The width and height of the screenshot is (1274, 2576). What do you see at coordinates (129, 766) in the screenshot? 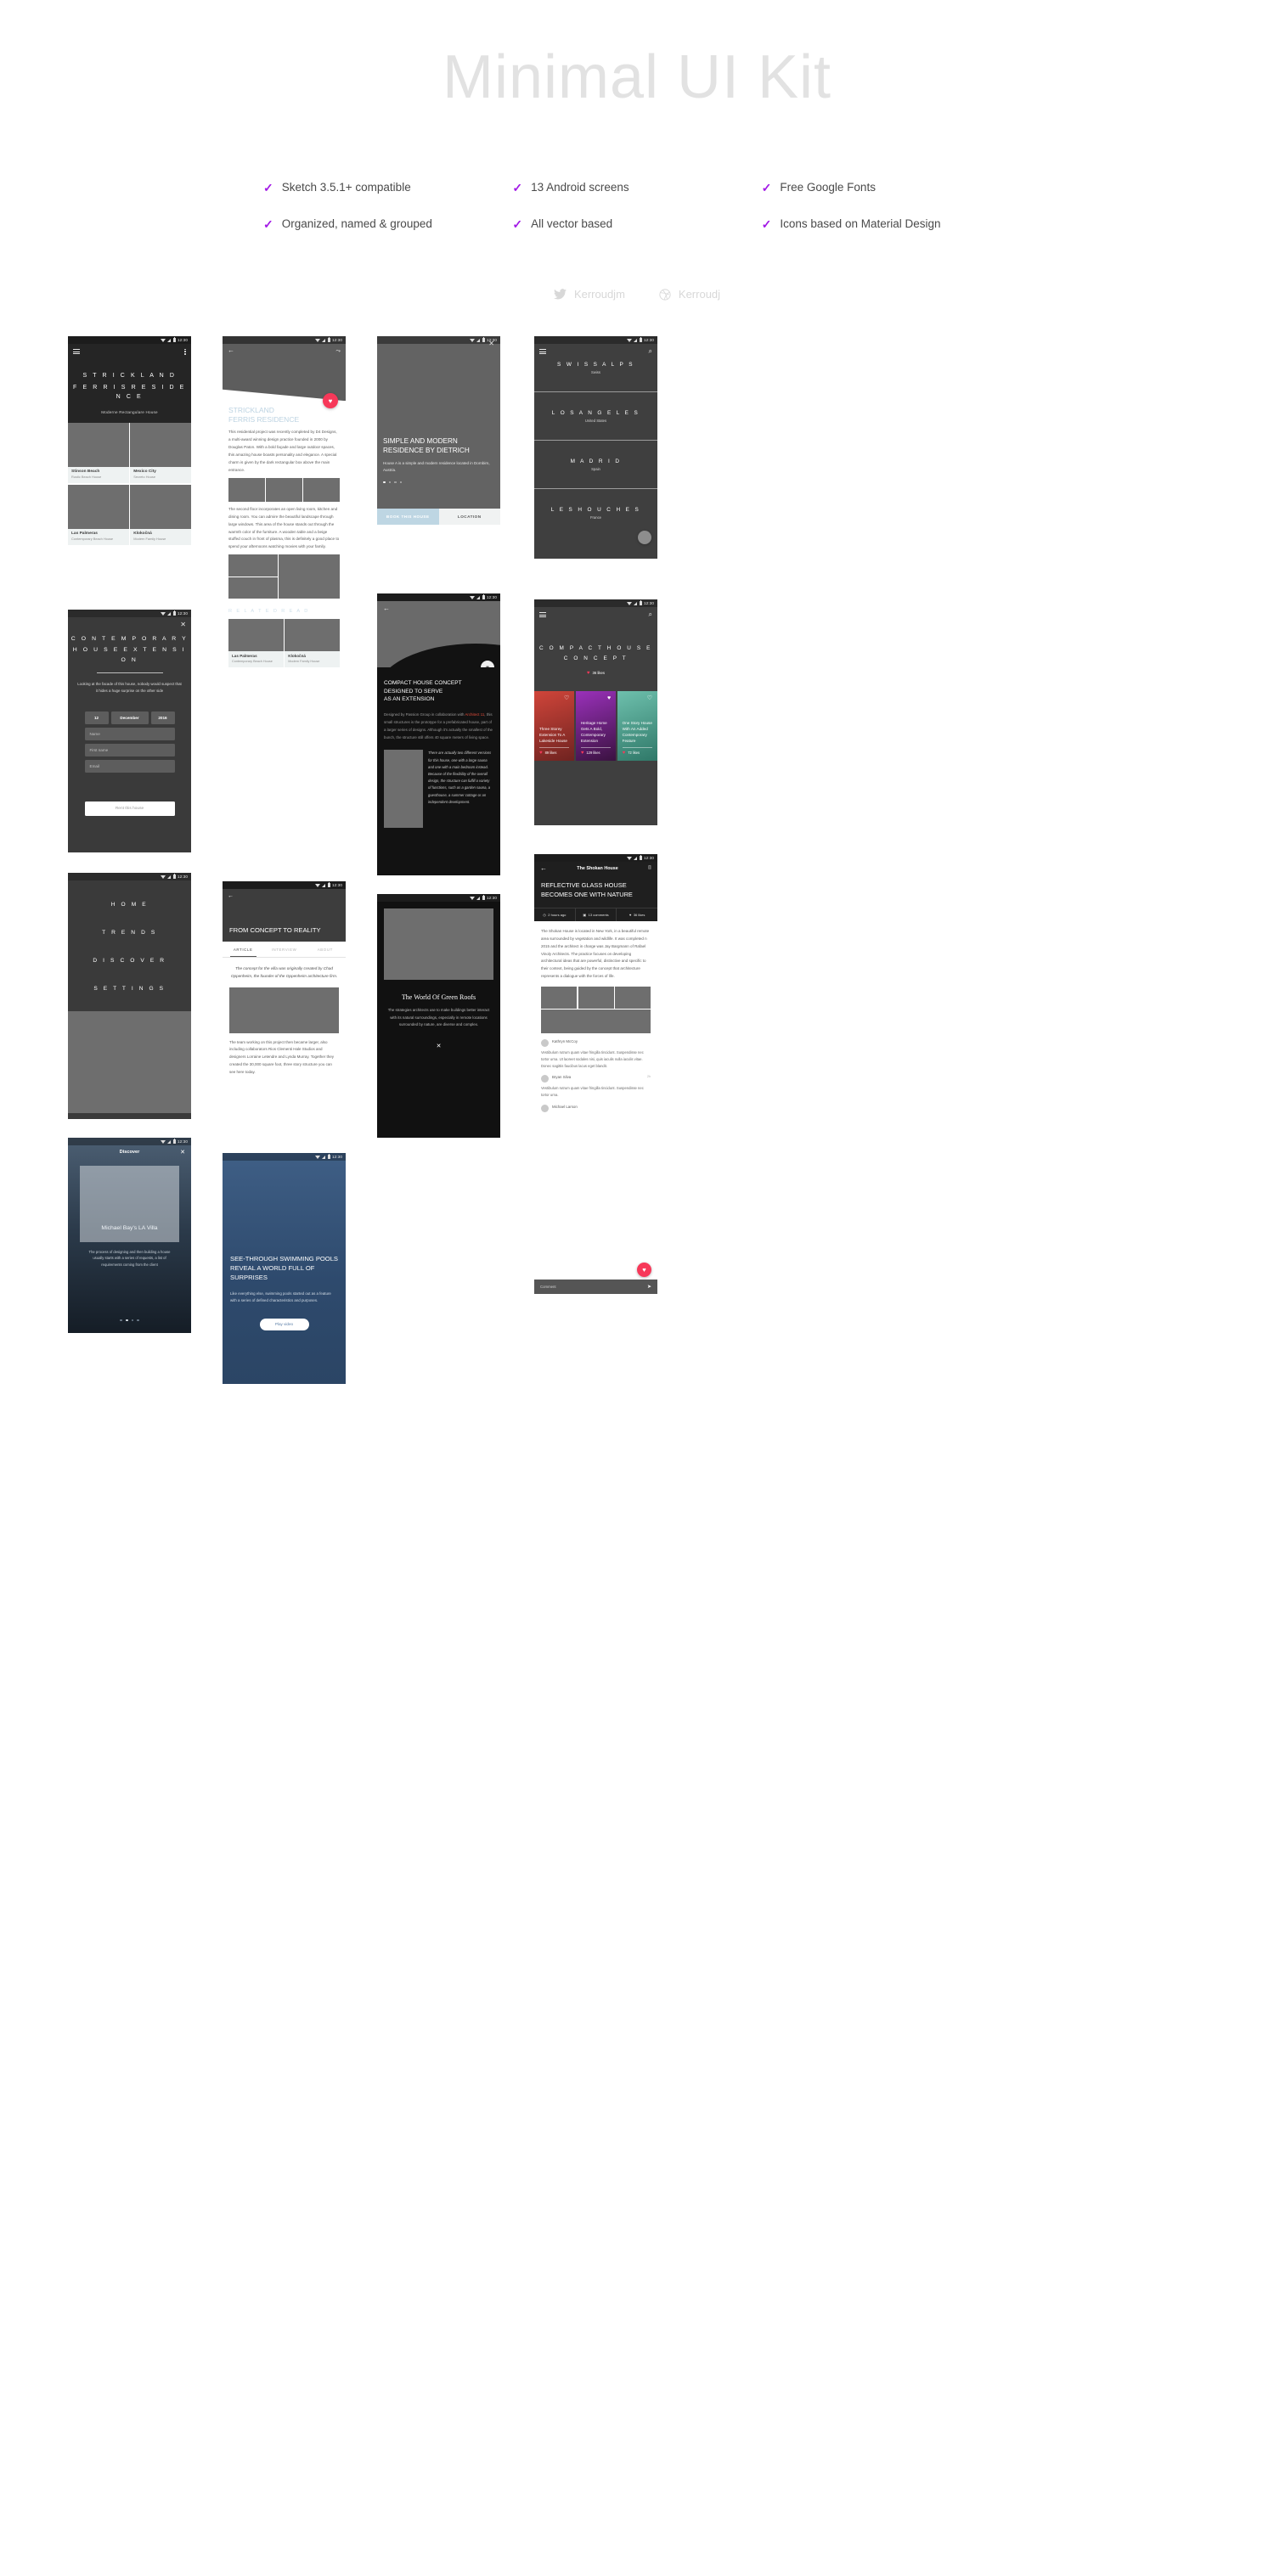
I see `email-input: Email` at bounding box center [129, 766].